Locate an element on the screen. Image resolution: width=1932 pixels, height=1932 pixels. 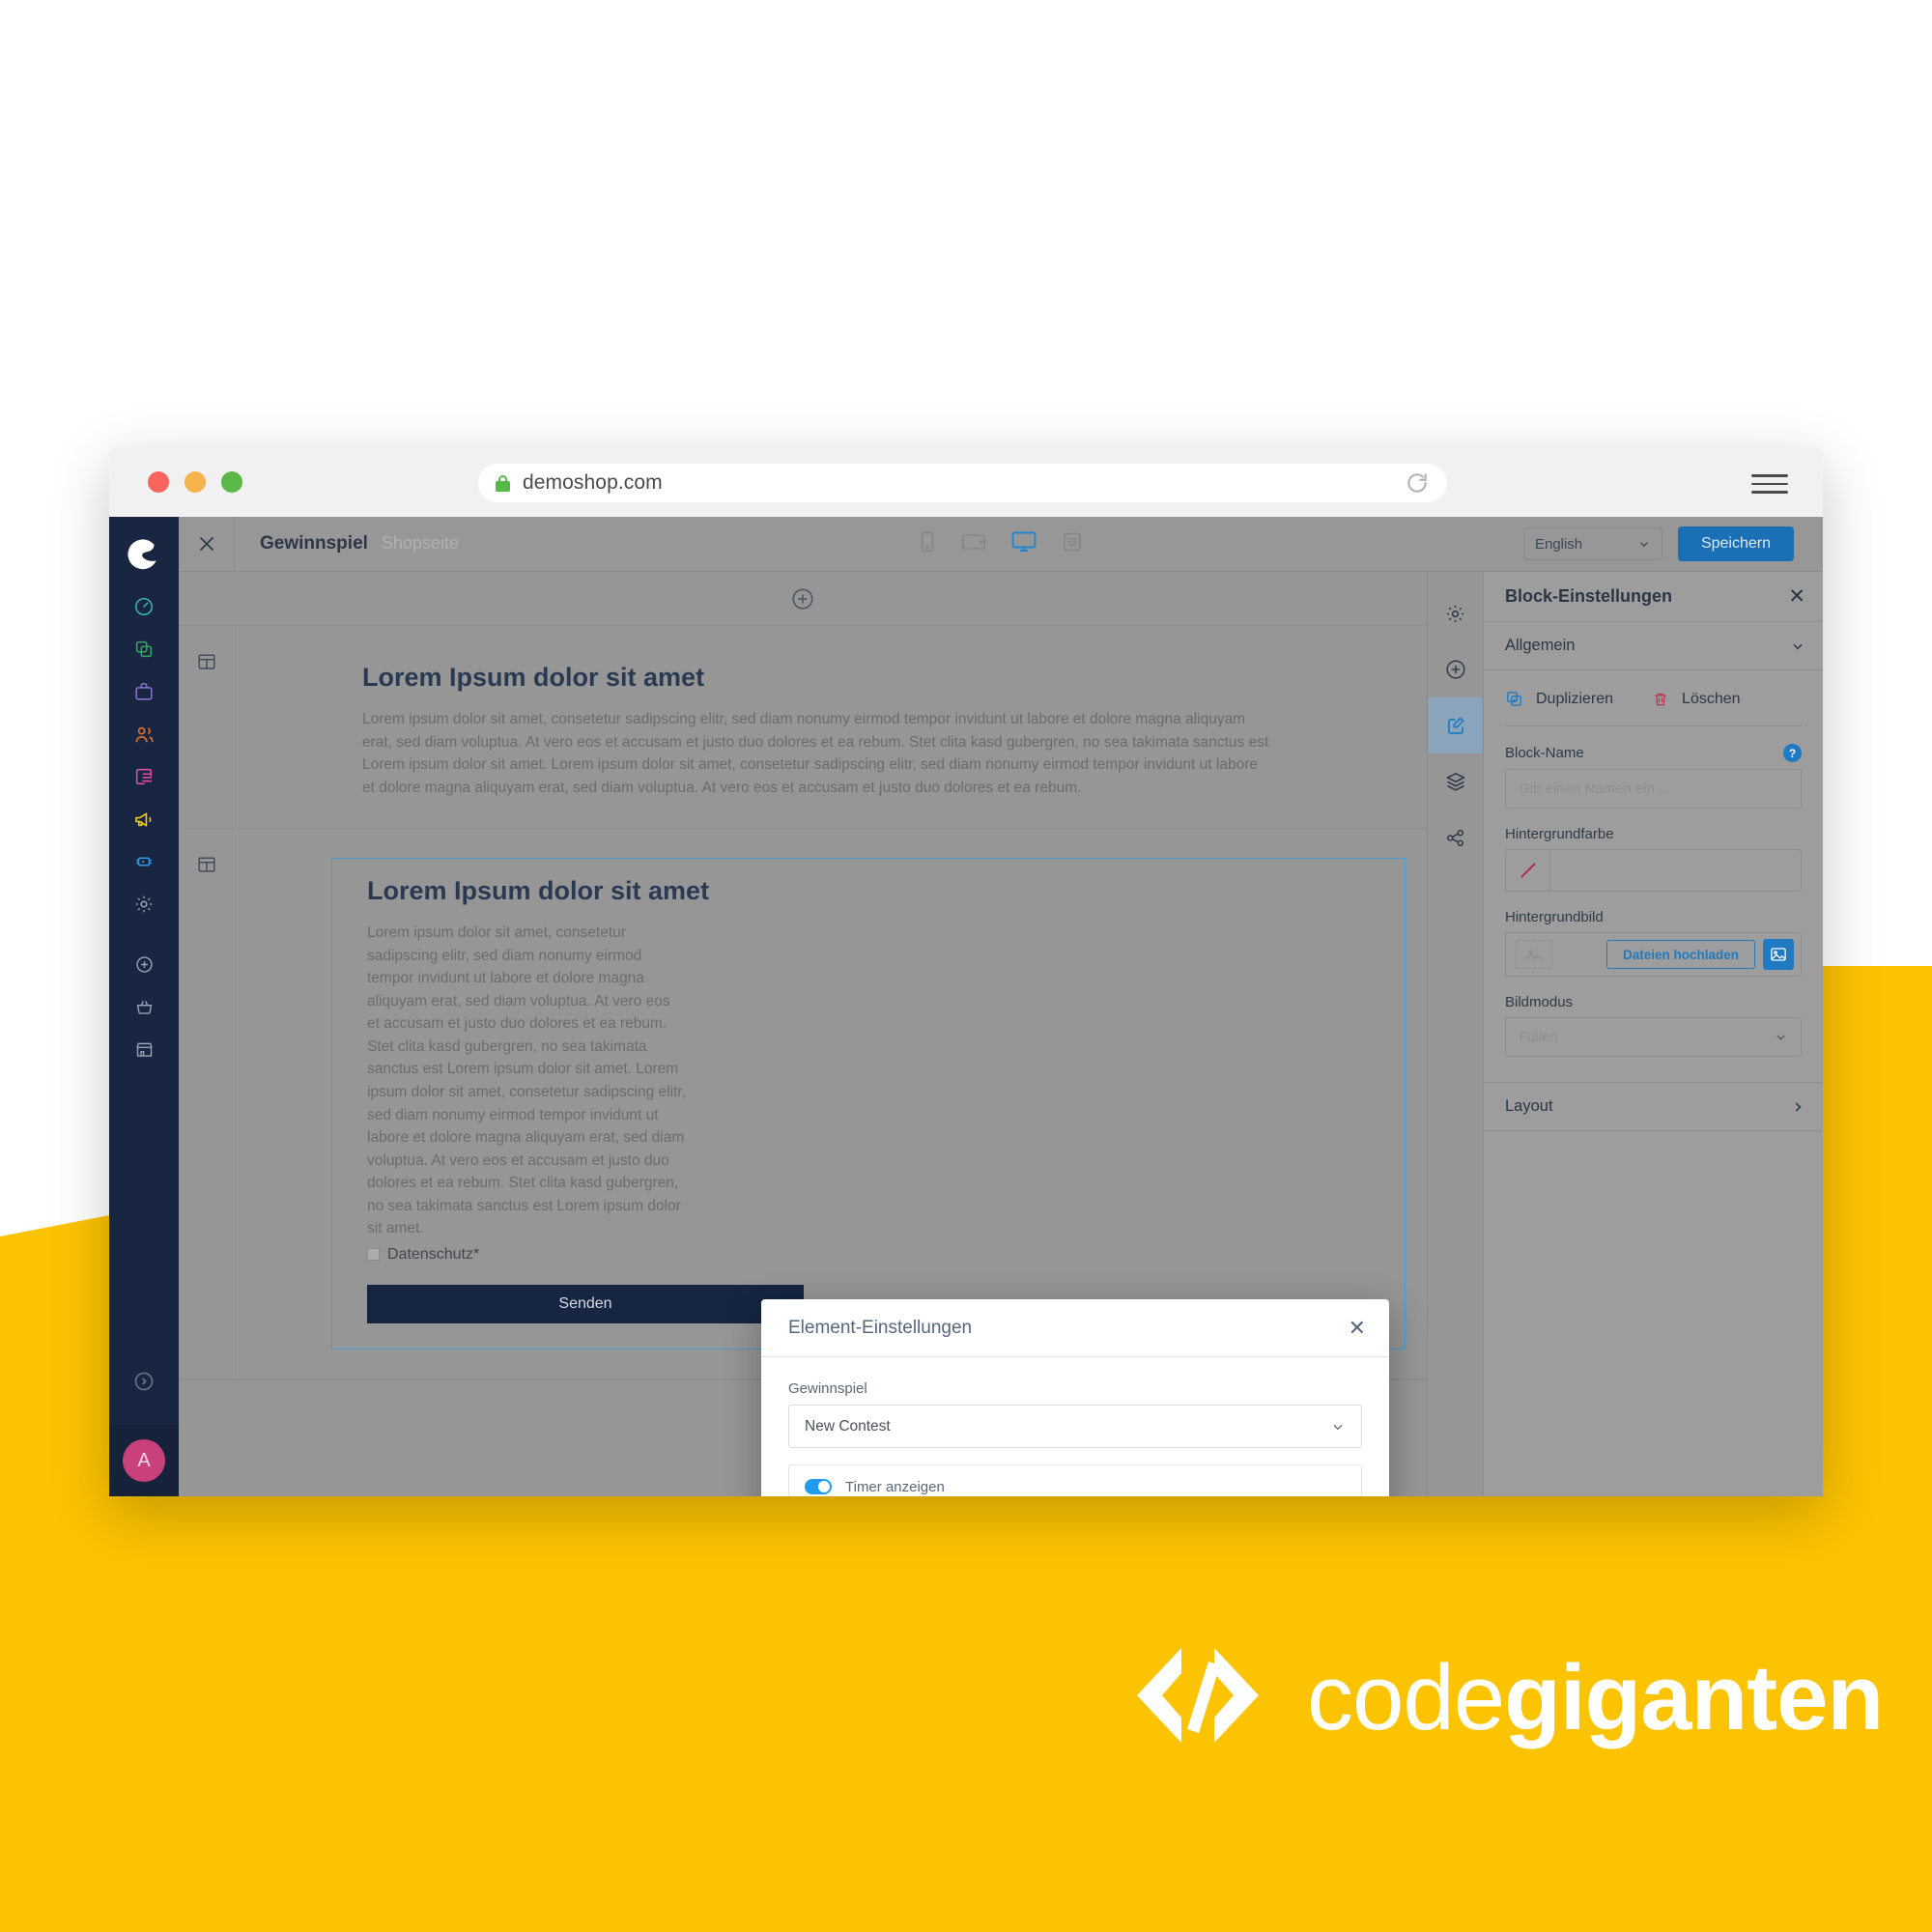
modal-header: Element-Einstellungen ✕ is located at coordinates (1075, 1328).